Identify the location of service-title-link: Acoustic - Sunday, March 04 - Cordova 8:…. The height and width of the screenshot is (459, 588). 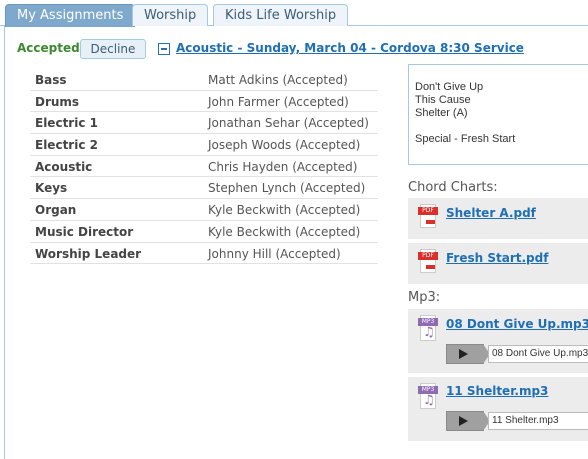
(350, 48).